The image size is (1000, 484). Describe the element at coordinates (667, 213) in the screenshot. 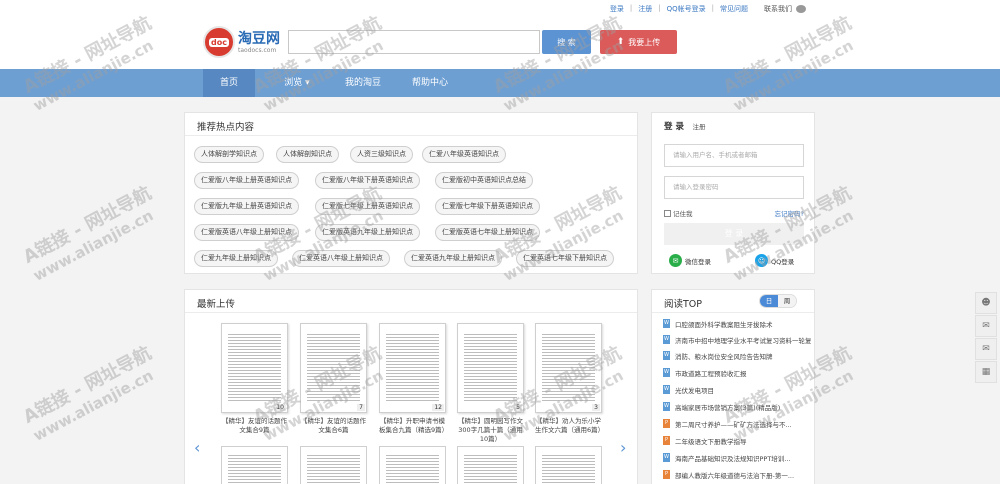

I see `remember-checkbox` at that location.